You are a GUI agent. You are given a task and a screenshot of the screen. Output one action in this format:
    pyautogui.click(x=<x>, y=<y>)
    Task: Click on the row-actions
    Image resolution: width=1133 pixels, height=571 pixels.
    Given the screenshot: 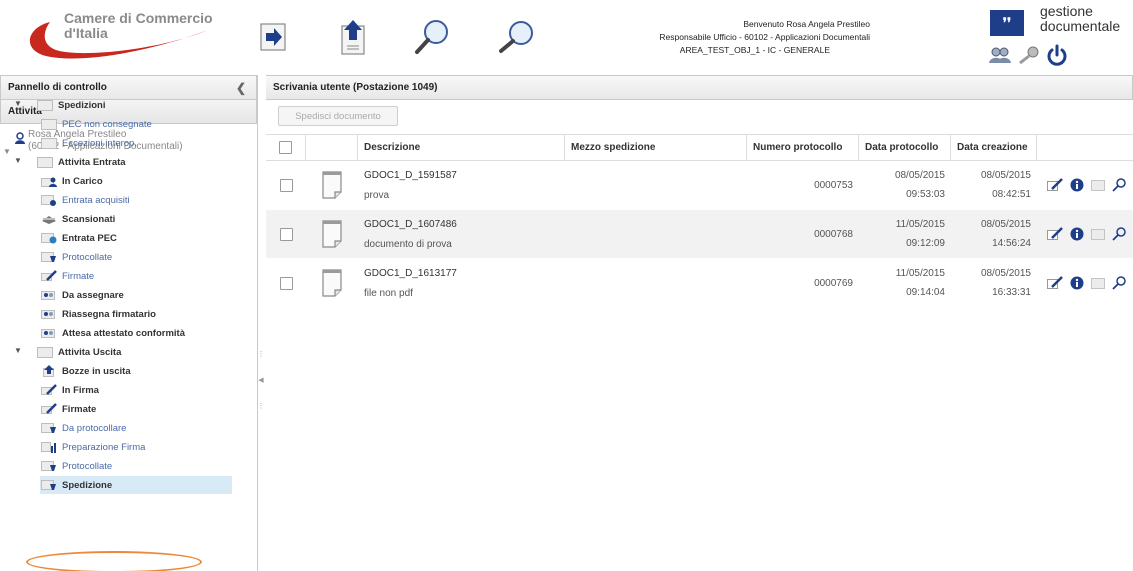 What is the action you would take?
    pyautogui.click(x=1085, y=283)
    